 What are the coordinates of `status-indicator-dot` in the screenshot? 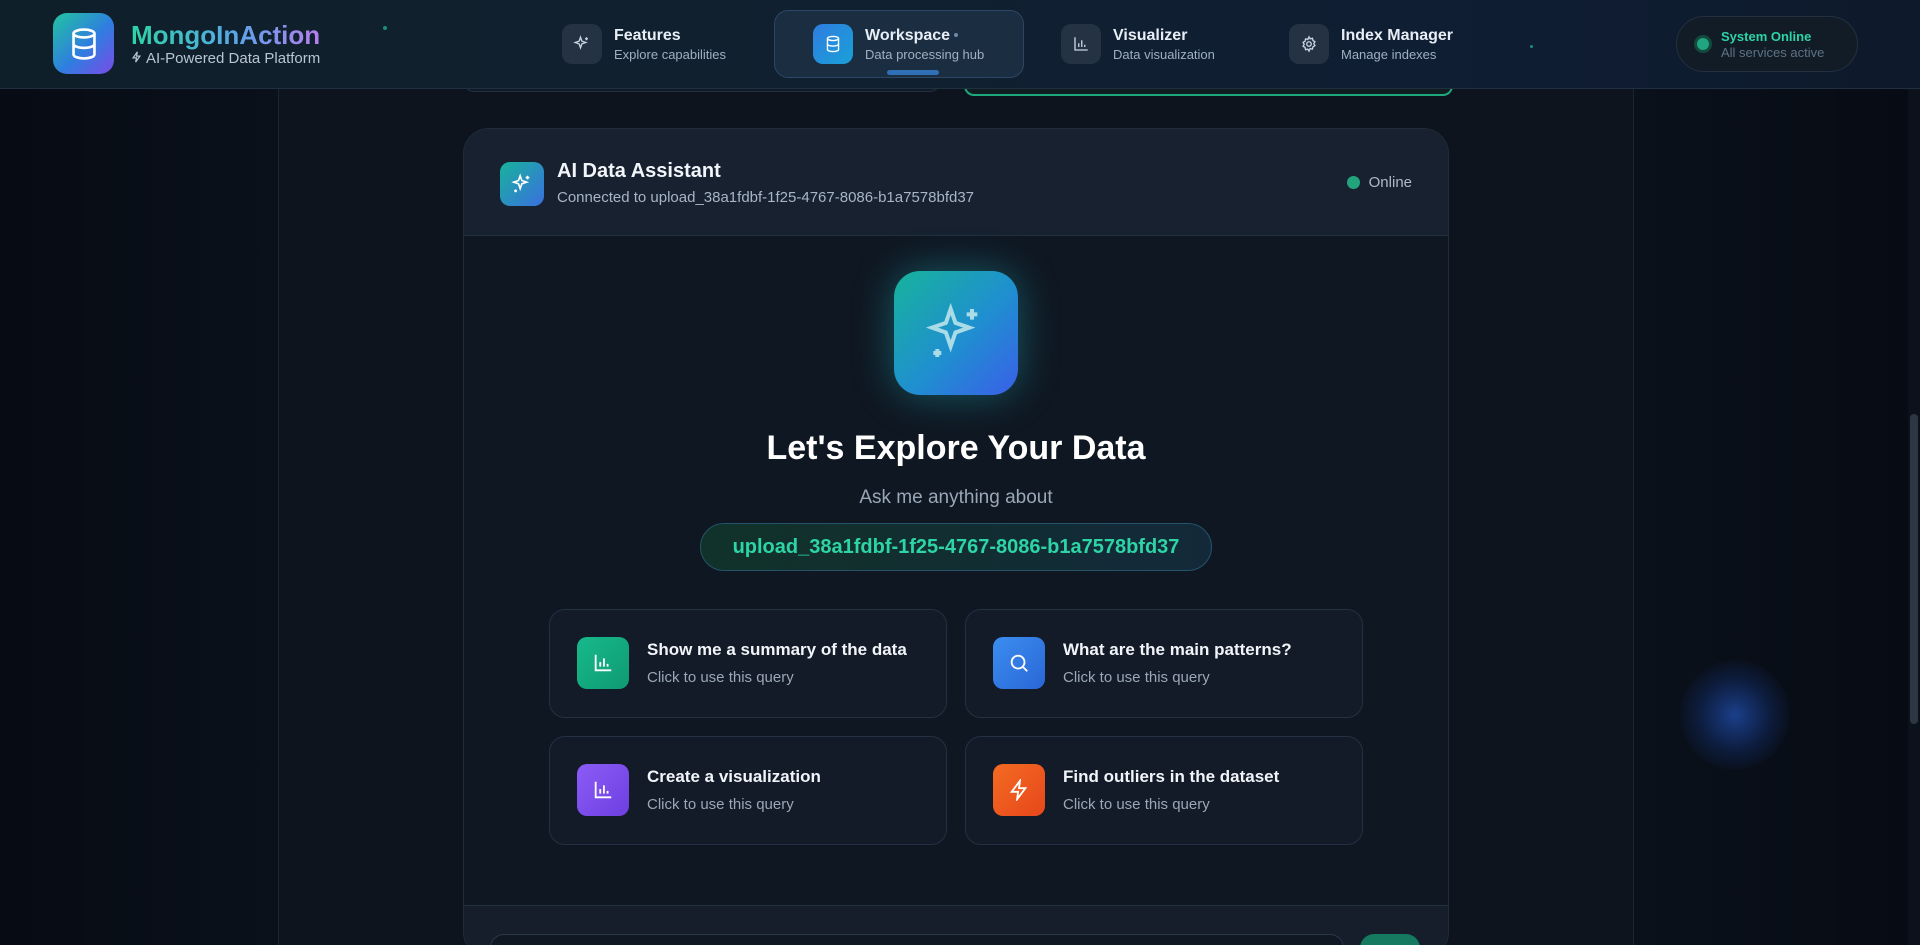 It's located at (1703, 44).